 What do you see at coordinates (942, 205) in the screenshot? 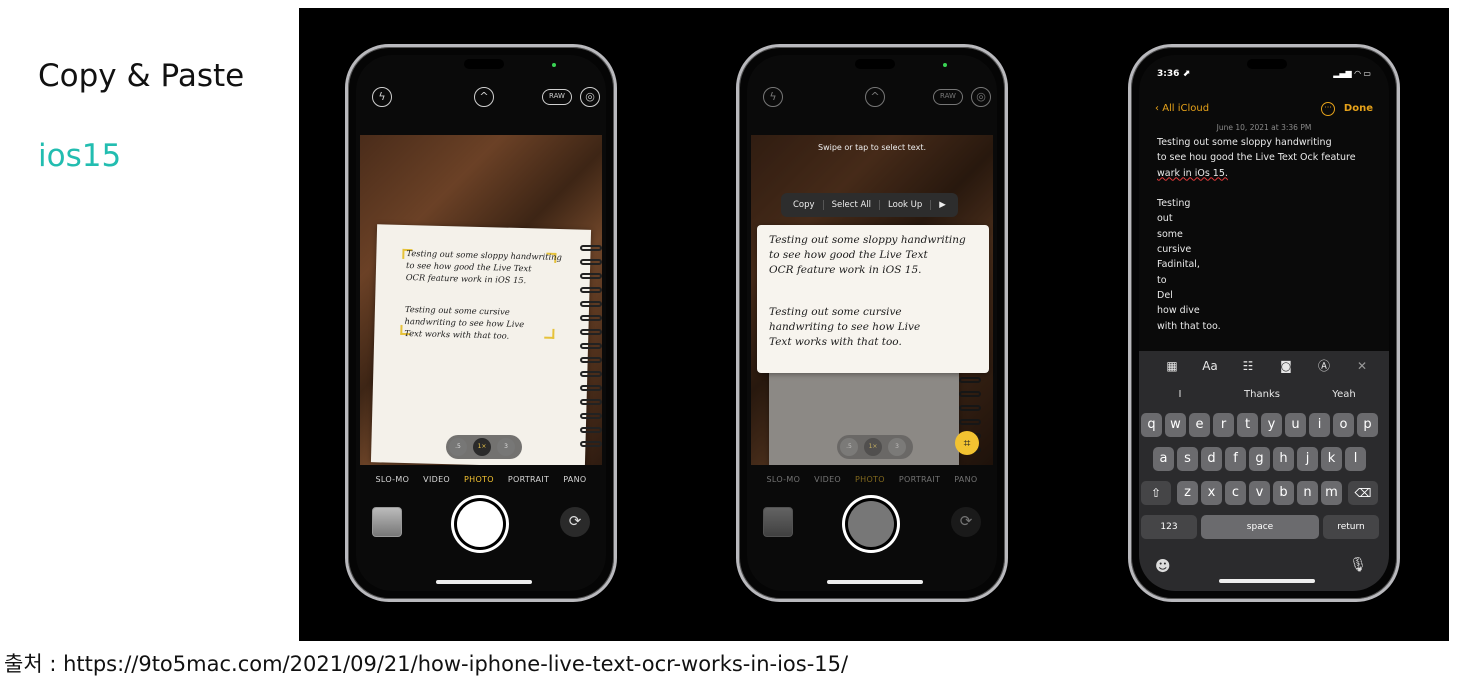
I see `menu-more-icon: ▶` at bounding box center [942, 205].